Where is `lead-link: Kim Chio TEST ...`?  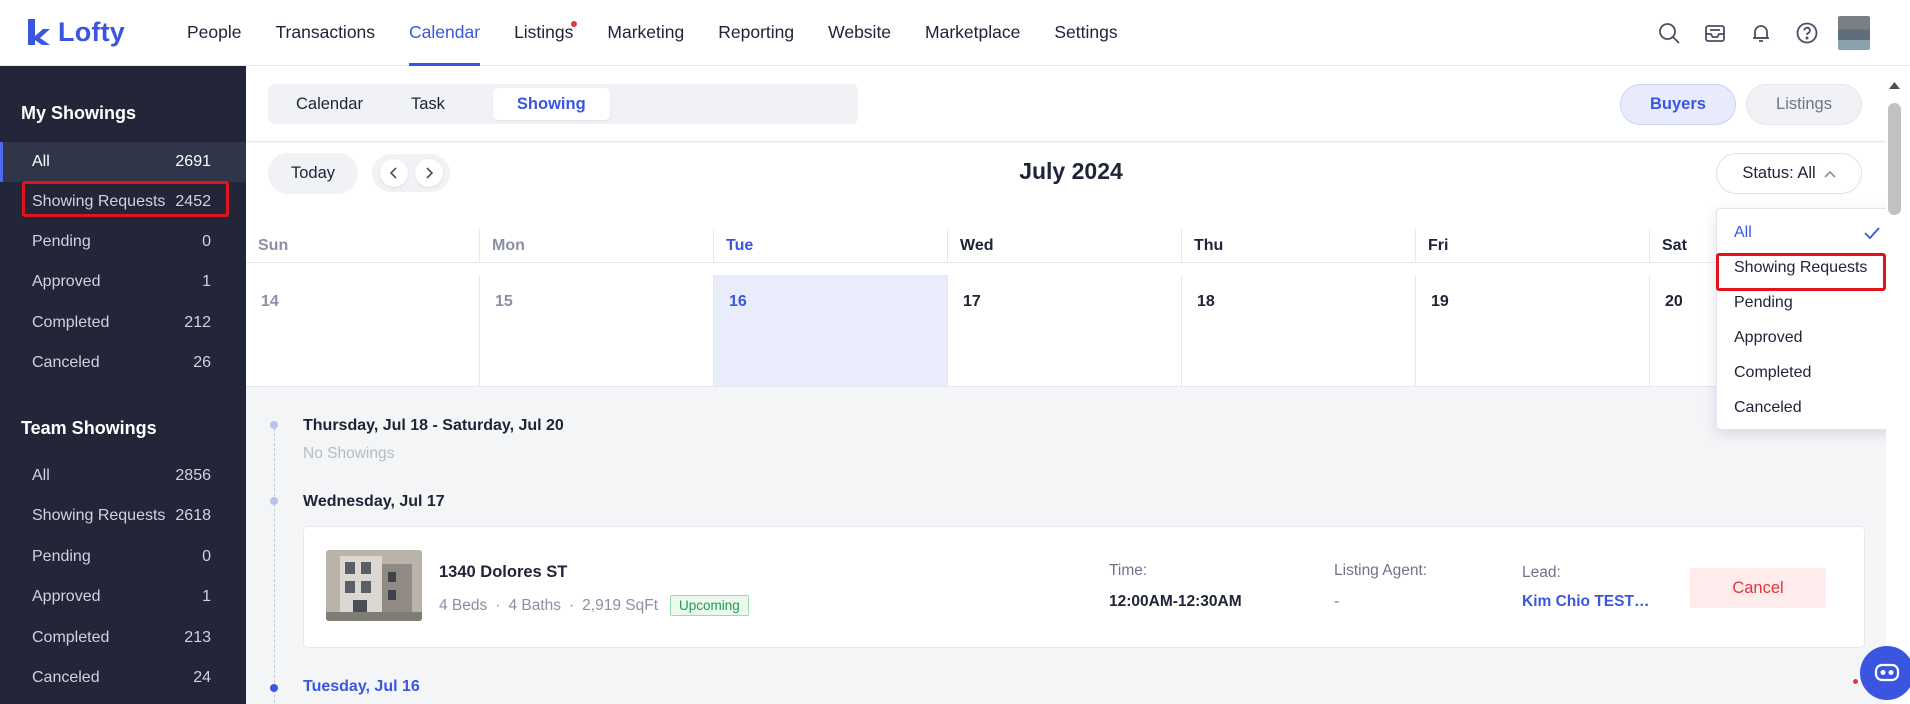 lead-link: Kim Chio TEST ... is located at coordinates (1586, 602).